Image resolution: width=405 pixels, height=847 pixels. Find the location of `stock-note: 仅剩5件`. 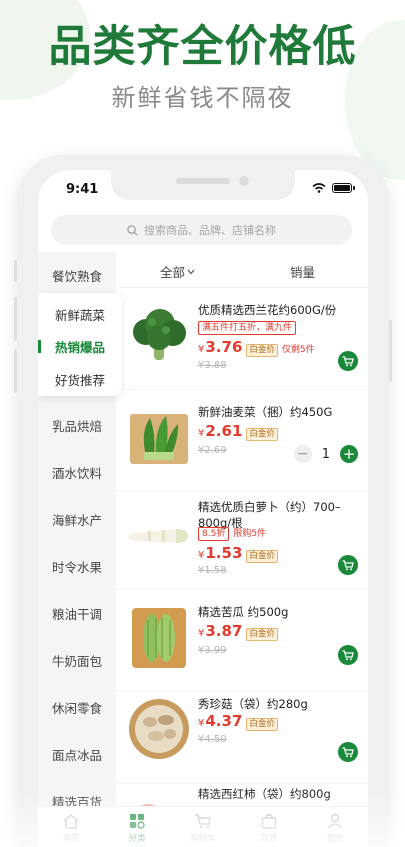

stock-note: 仅剩5件 is located at coordinates (298, 350).